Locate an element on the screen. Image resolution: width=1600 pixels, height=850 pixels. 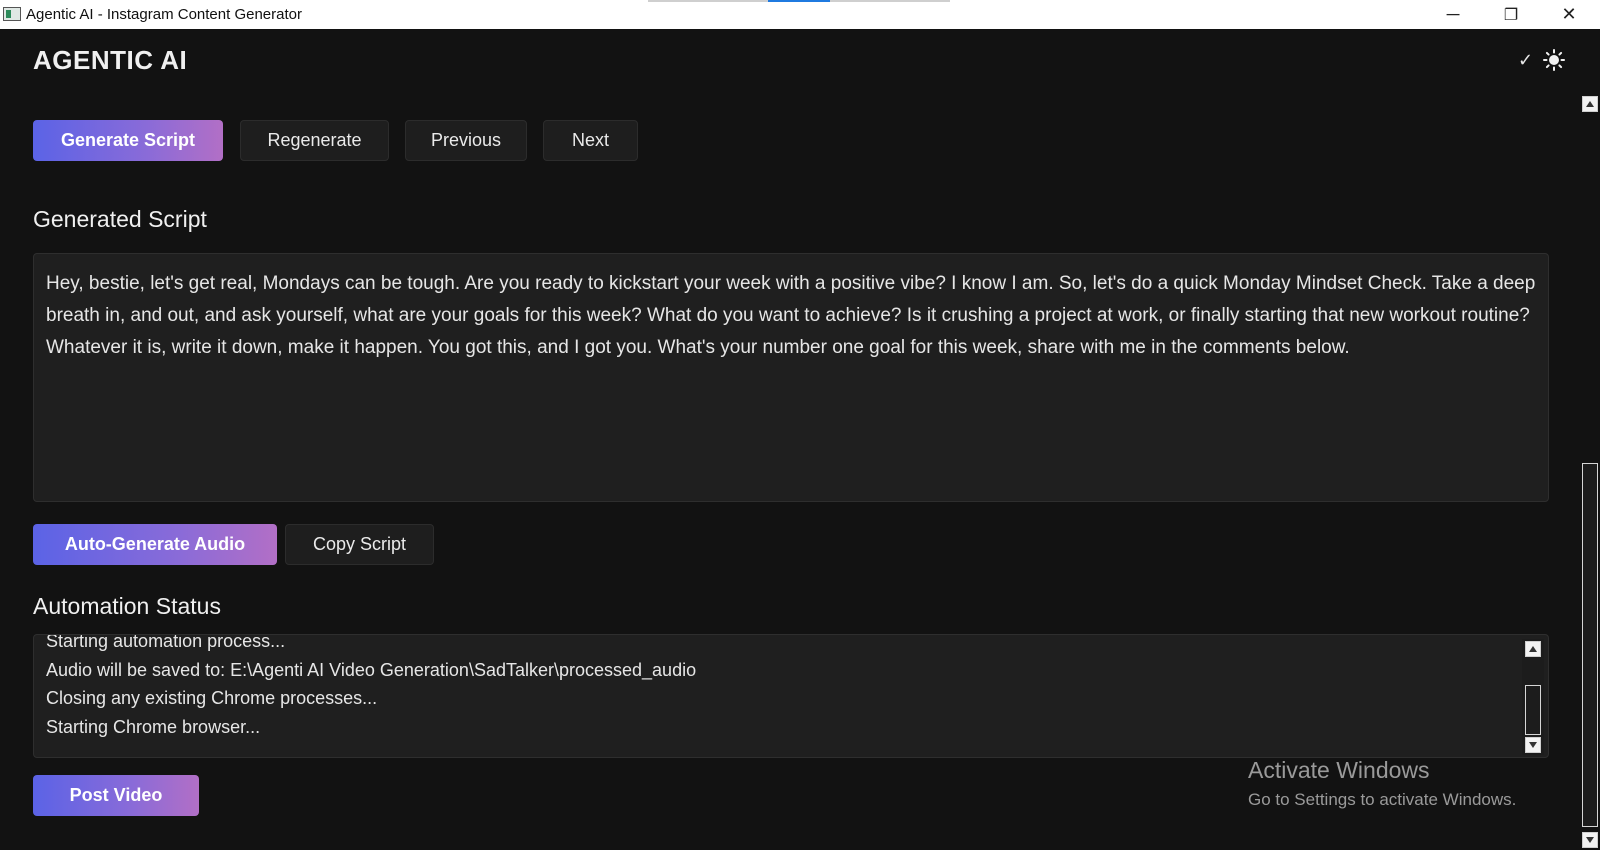
window-scrollbar-thumb is located at coordinates (1590, 645).